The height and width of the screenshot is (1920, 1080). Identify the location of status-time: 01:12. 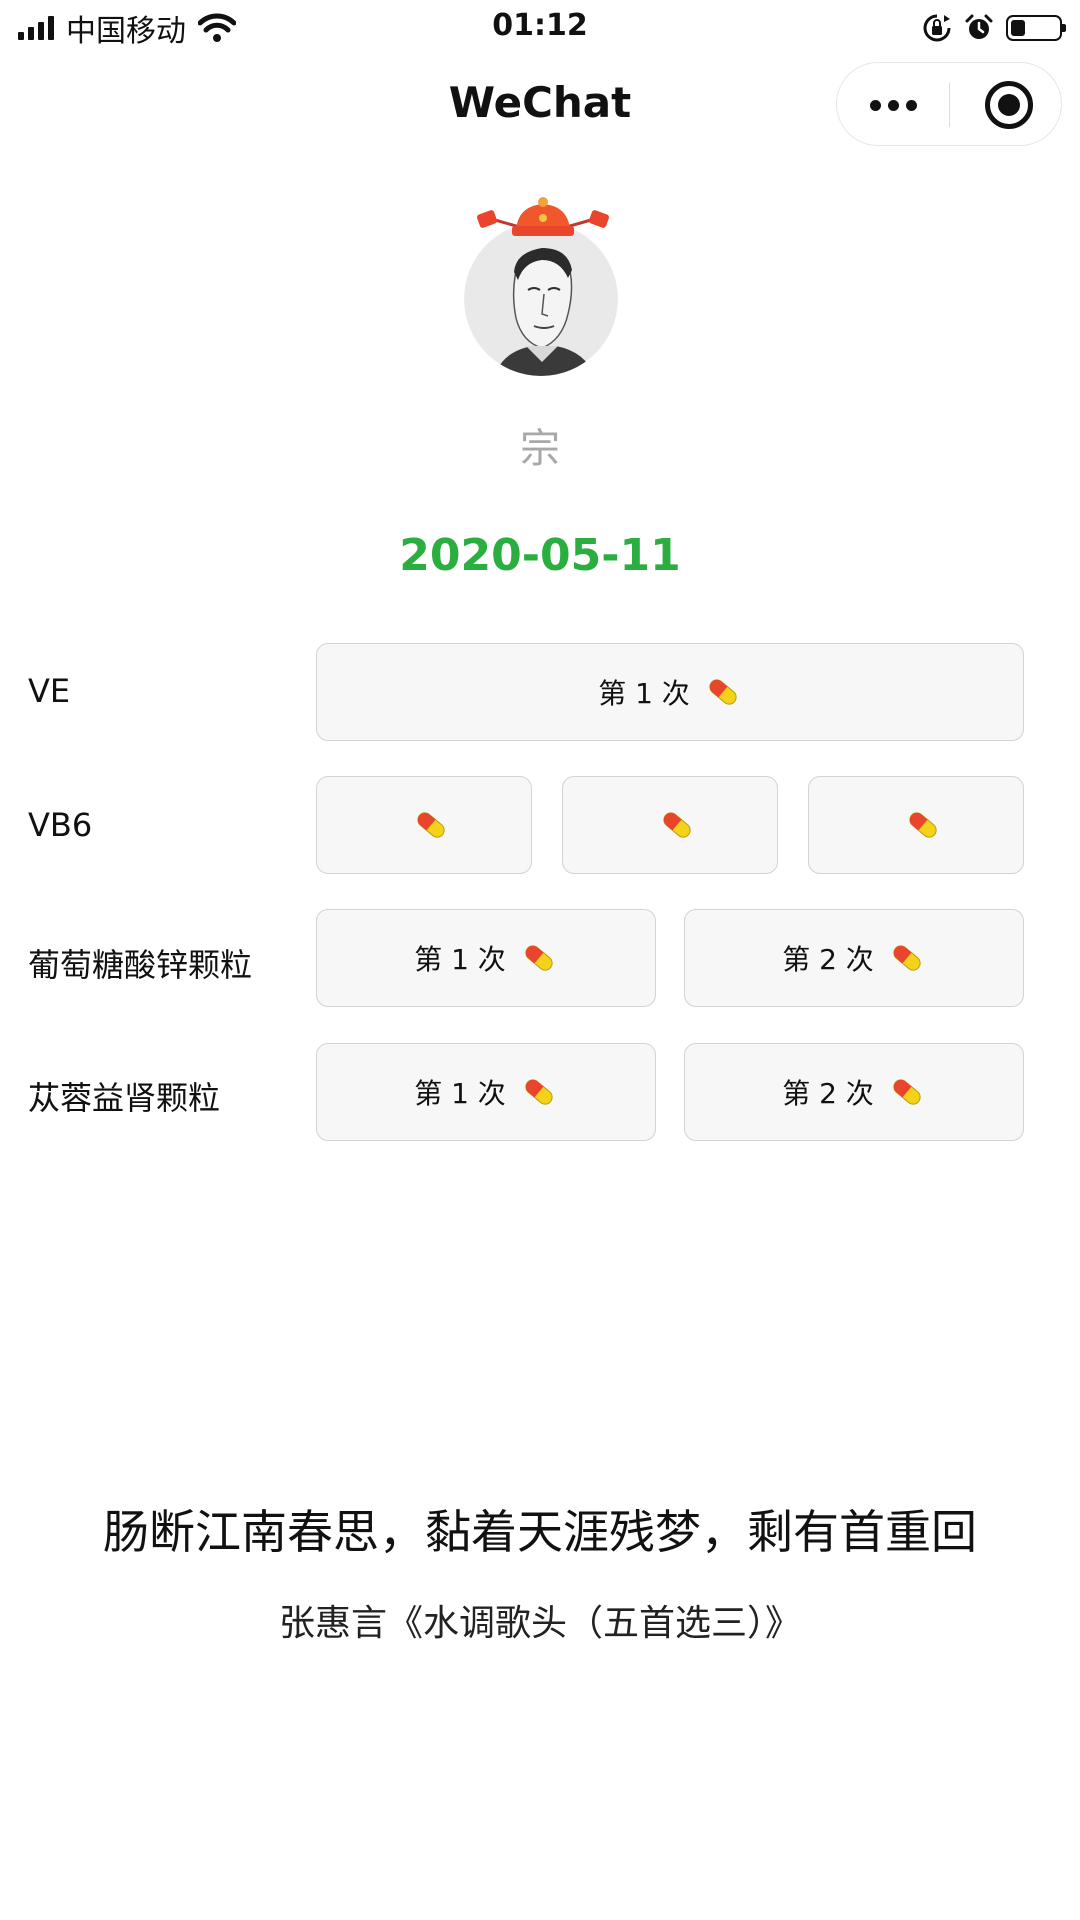
(540, 25).